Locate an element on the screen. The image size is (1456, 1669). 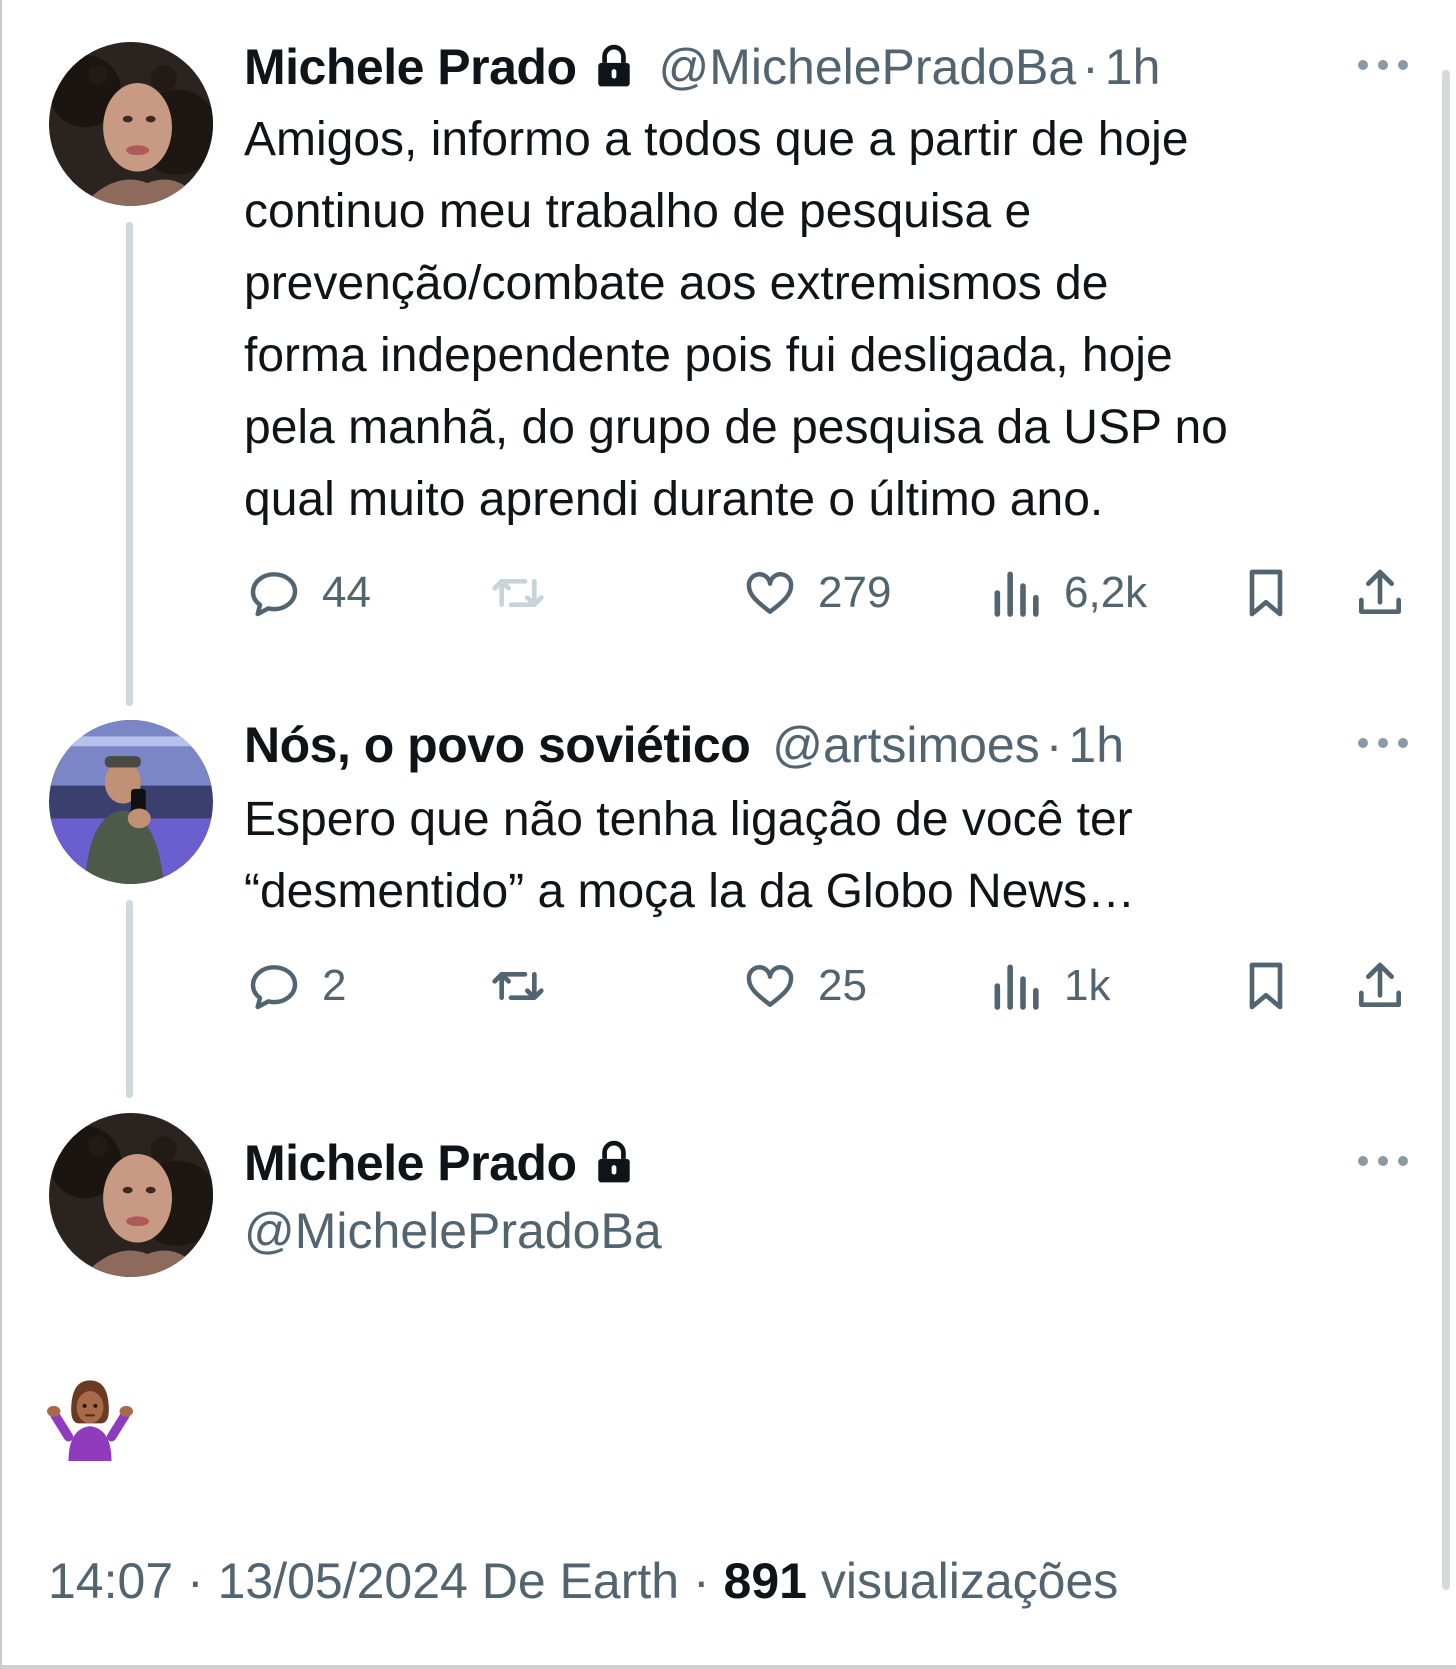
main-tweet-handle-row: @MichelePradoBa is located at coordinates (453, 1231).